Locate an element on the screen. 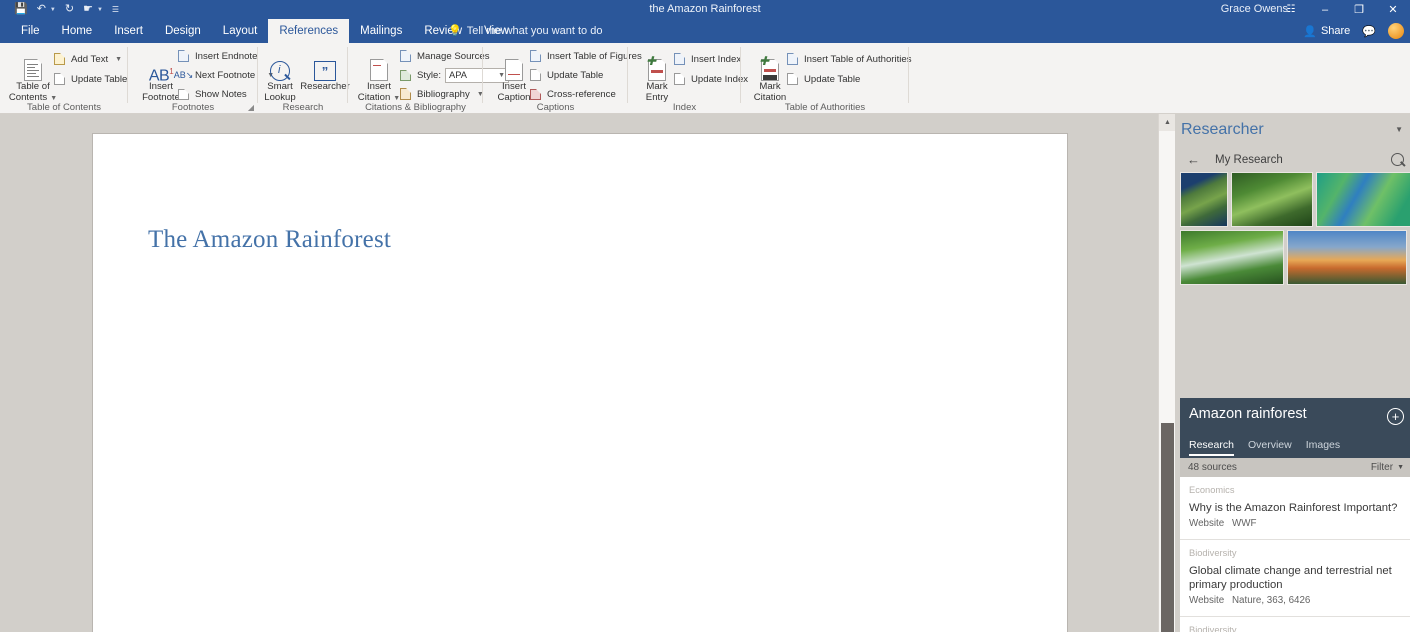 This screenshot has height=632, width=1410. insert-table-of-figures-button: Insert Table of Figures is located at coordinates (585, 56).